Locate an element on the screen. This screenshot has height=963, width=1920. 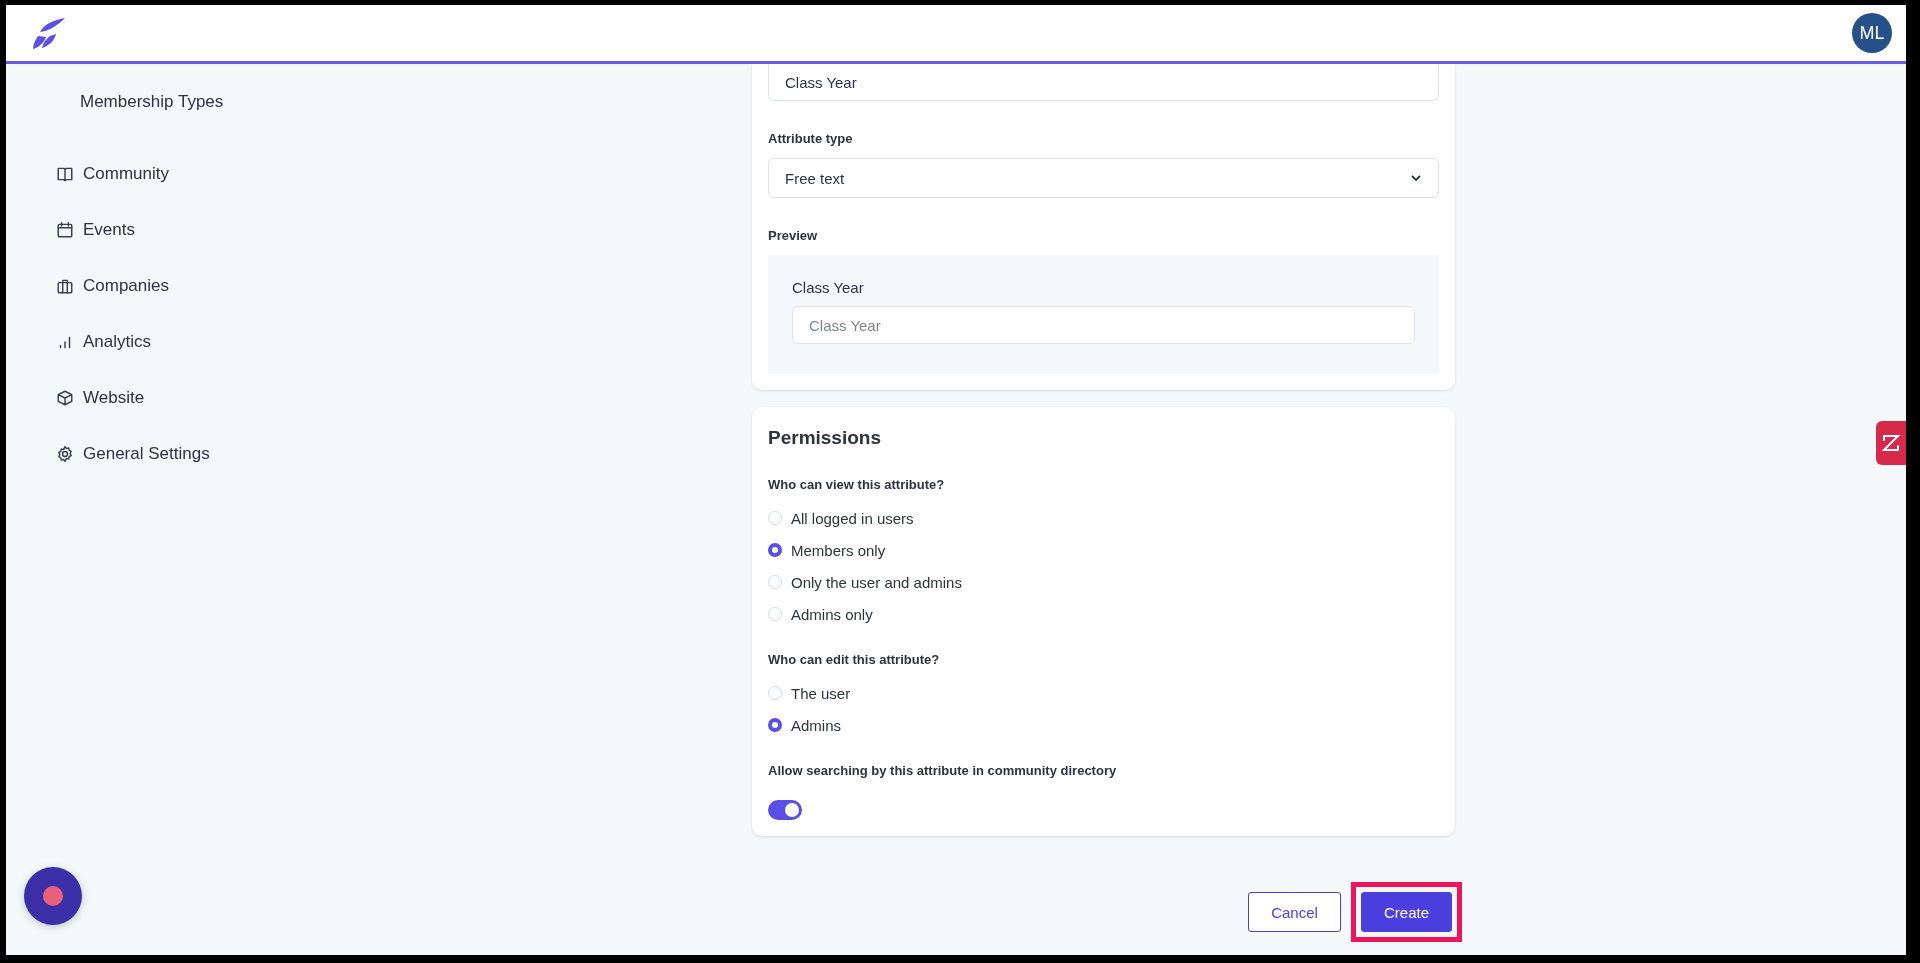
logo-icon is located at coordinates (49, 33).